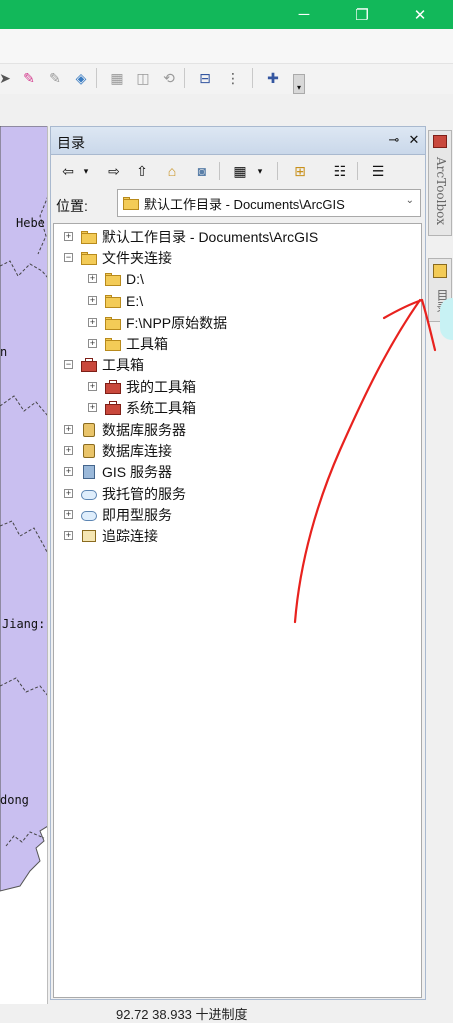  I want to click on coordinate-readout: 92.72 38.933 十进制度, so click(182, 1014).